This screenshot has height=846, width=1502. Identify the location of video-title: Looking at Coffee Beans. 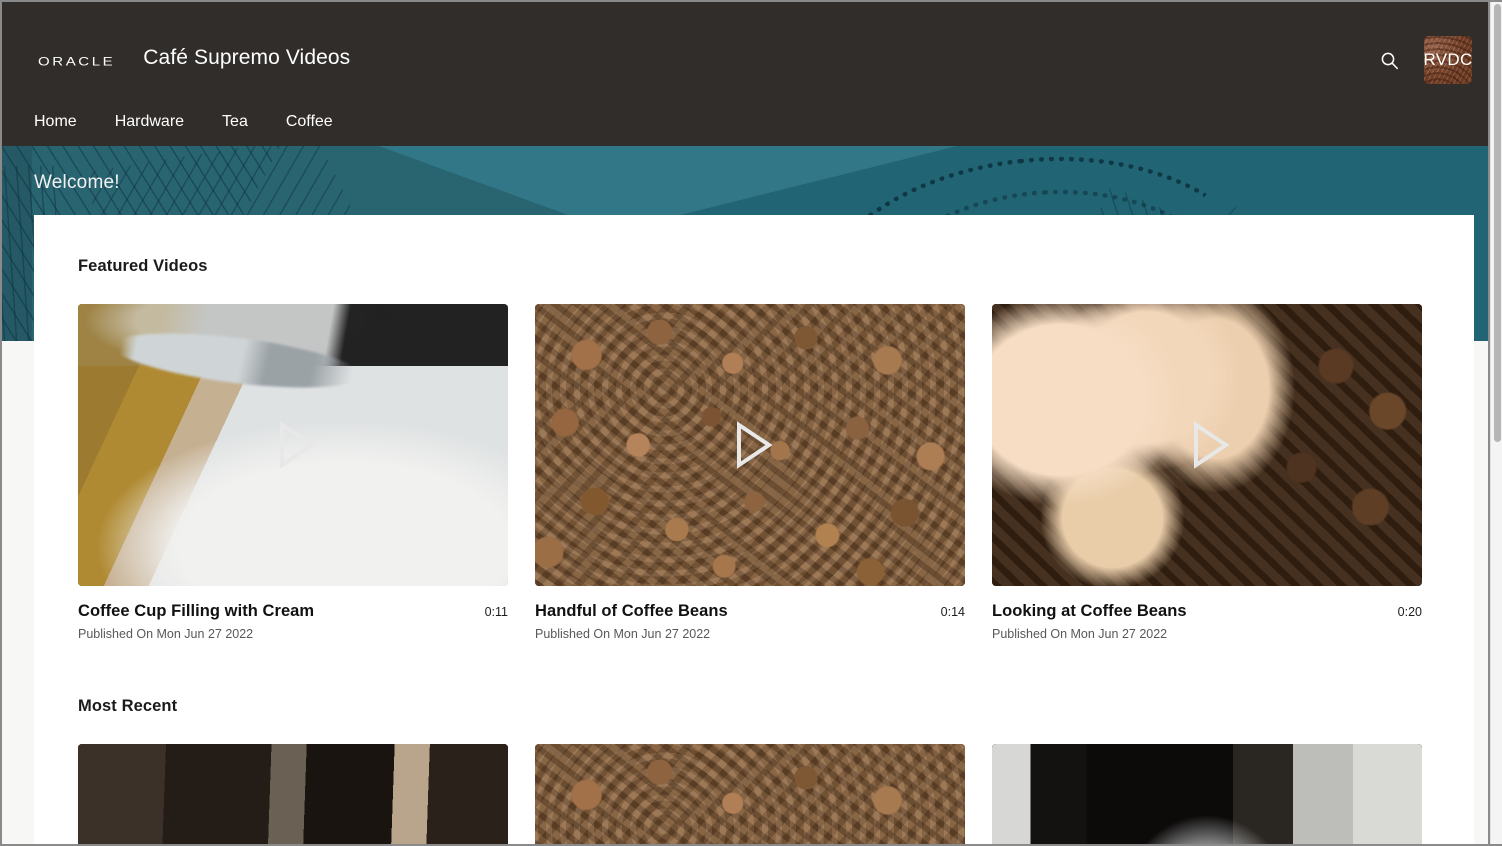
(1089, 611).